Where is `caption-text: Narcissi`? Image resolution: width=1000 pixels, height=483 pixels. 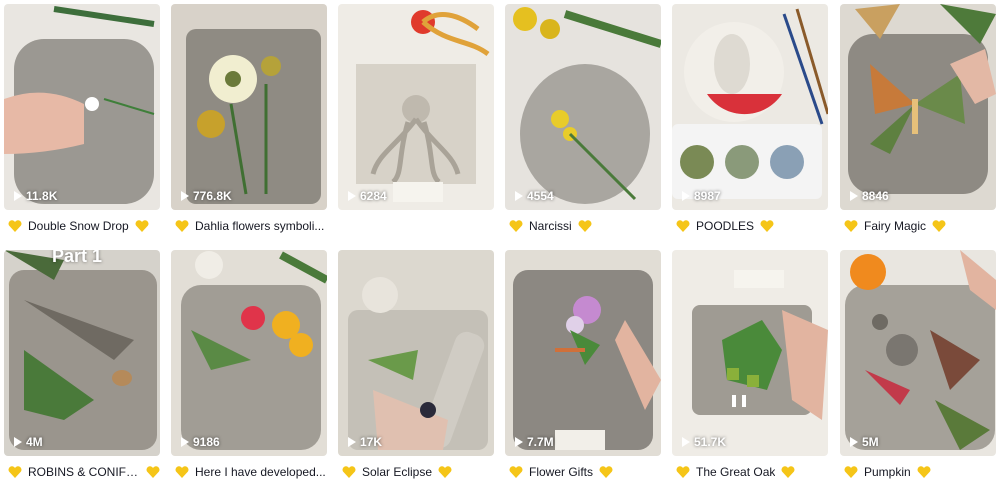
caption-text: Narcissi is located at coordinates (550, 226).